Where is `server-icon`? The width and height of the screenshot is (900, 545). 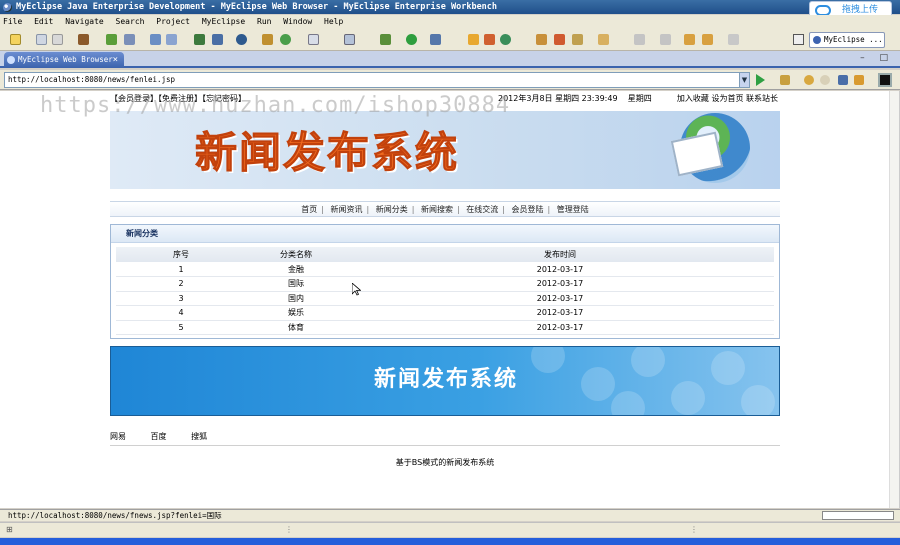 server-icon is located at coordinates (155, 39).